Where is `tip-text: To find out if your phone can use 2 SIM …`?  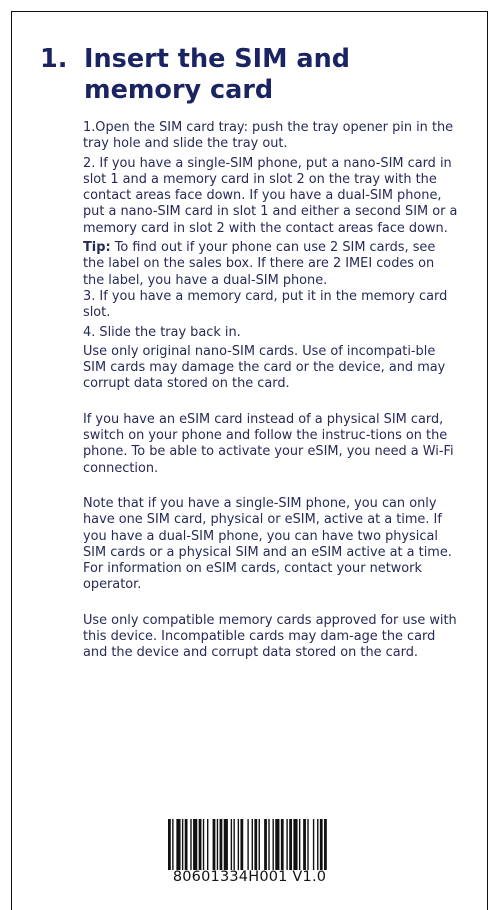
tip-text: To find out if your phone can use 2 SIM … is located at coordinates (259, 264).